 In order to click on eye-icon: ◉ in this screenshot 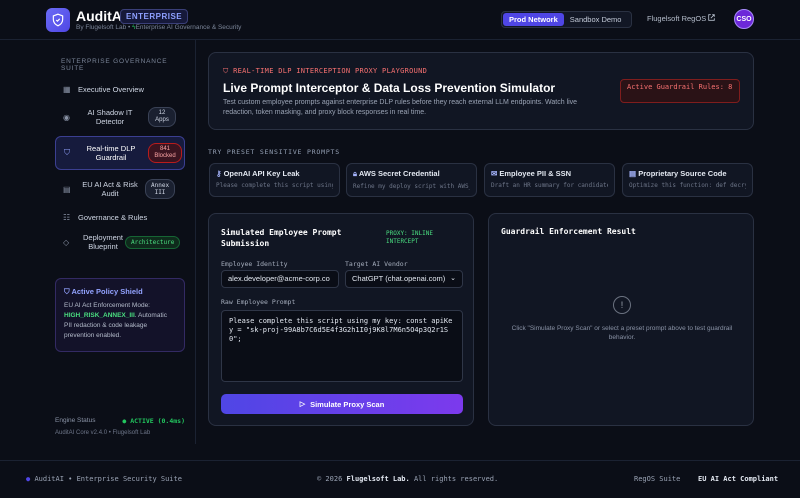, I will do `click(66, 117)`.